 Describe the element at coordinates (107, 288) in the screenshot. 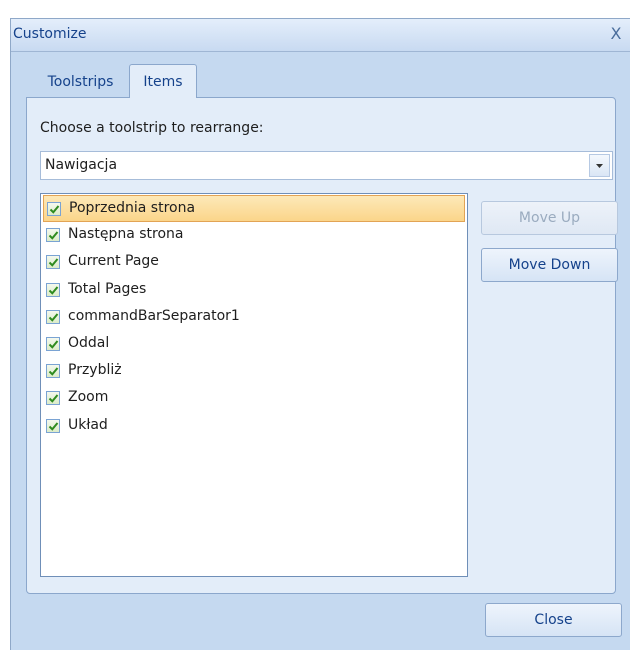

I see `list-item-label: Total Pages` at that location.